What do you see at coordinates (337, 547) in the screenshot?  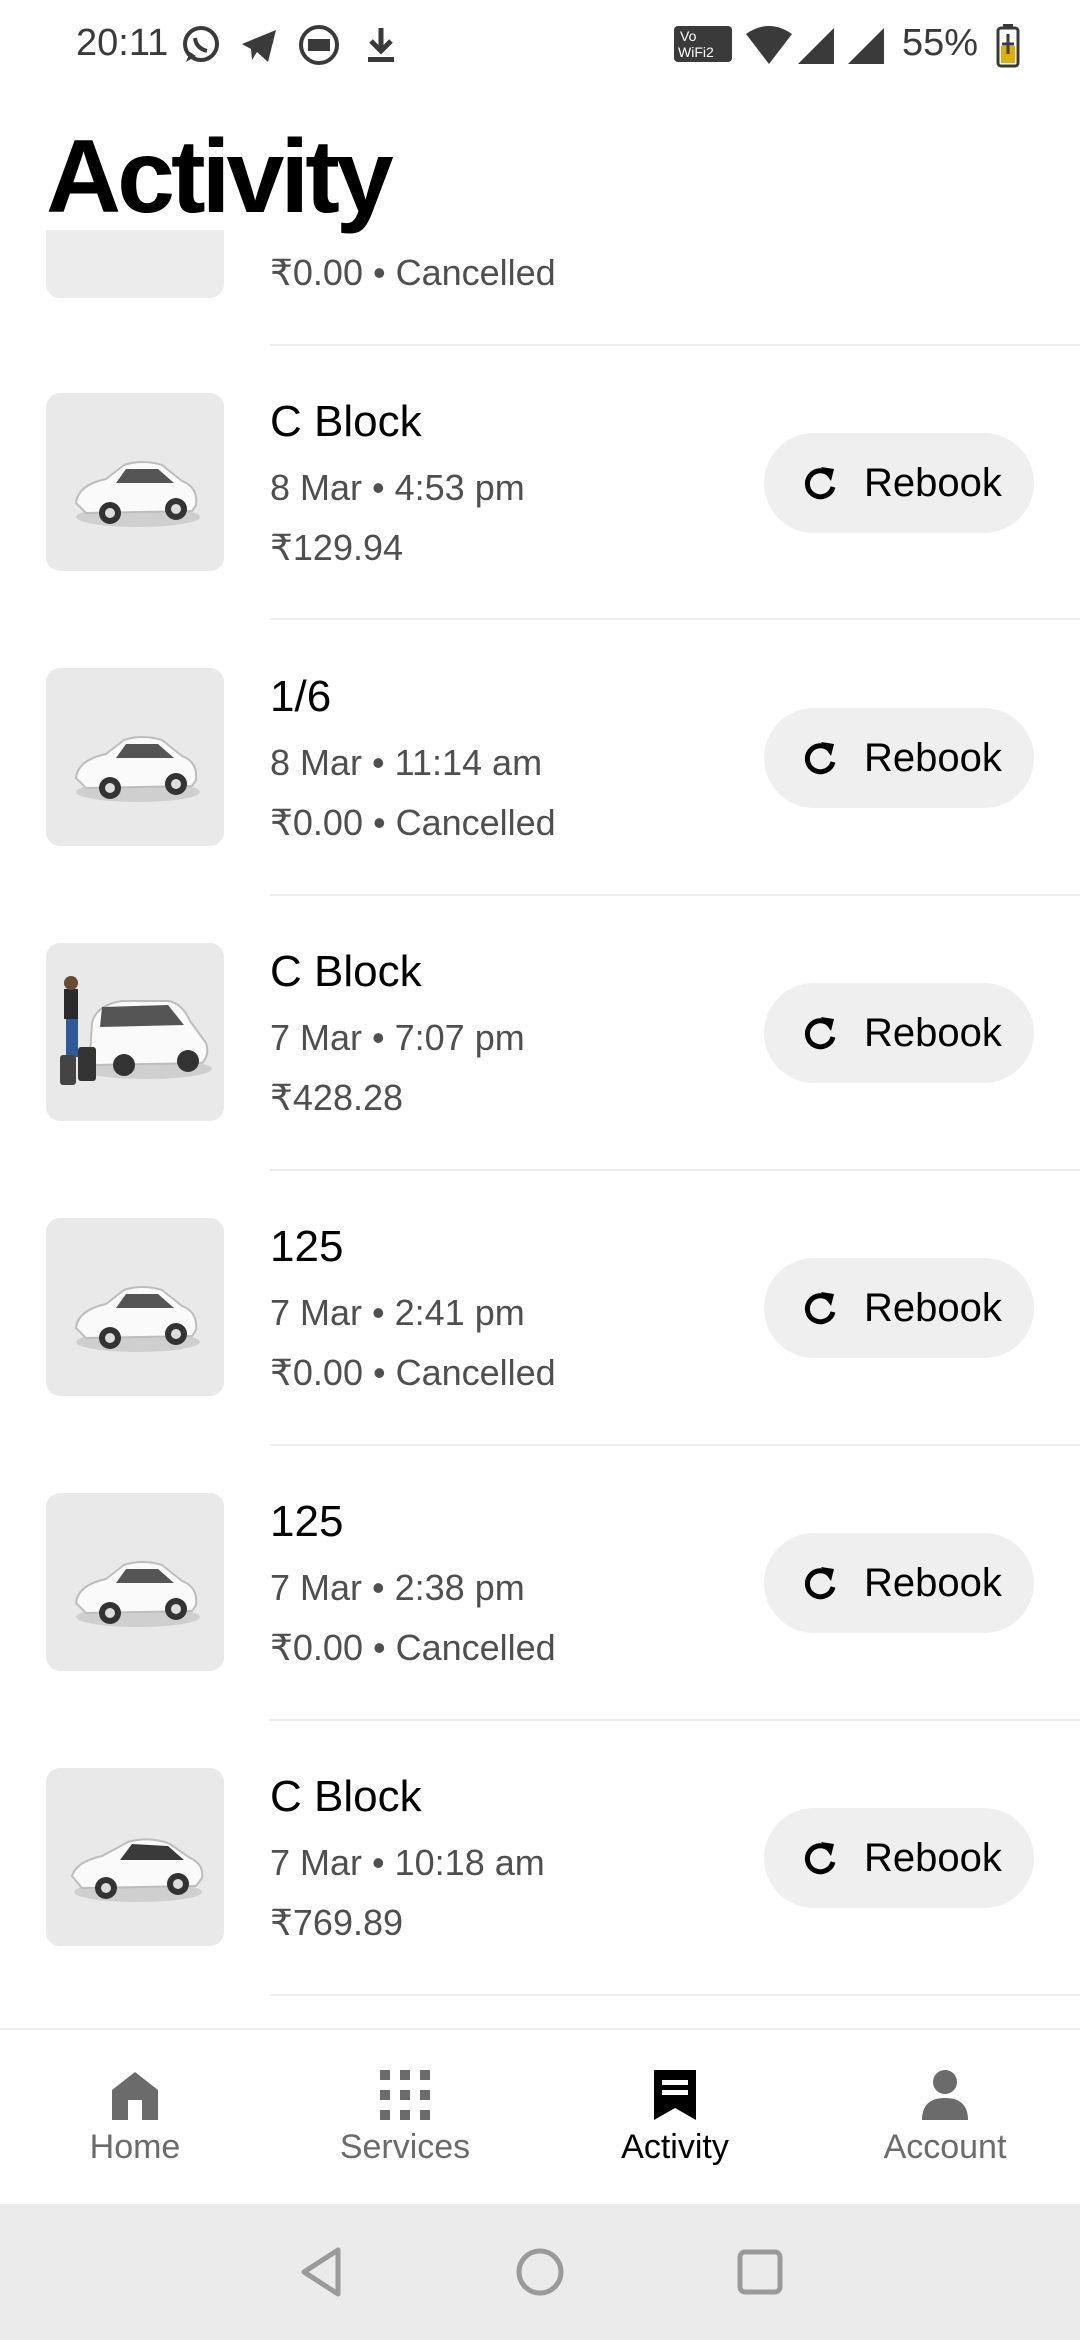 I see `trip-fare: ₹129.94` at bounding box center [337, 547].